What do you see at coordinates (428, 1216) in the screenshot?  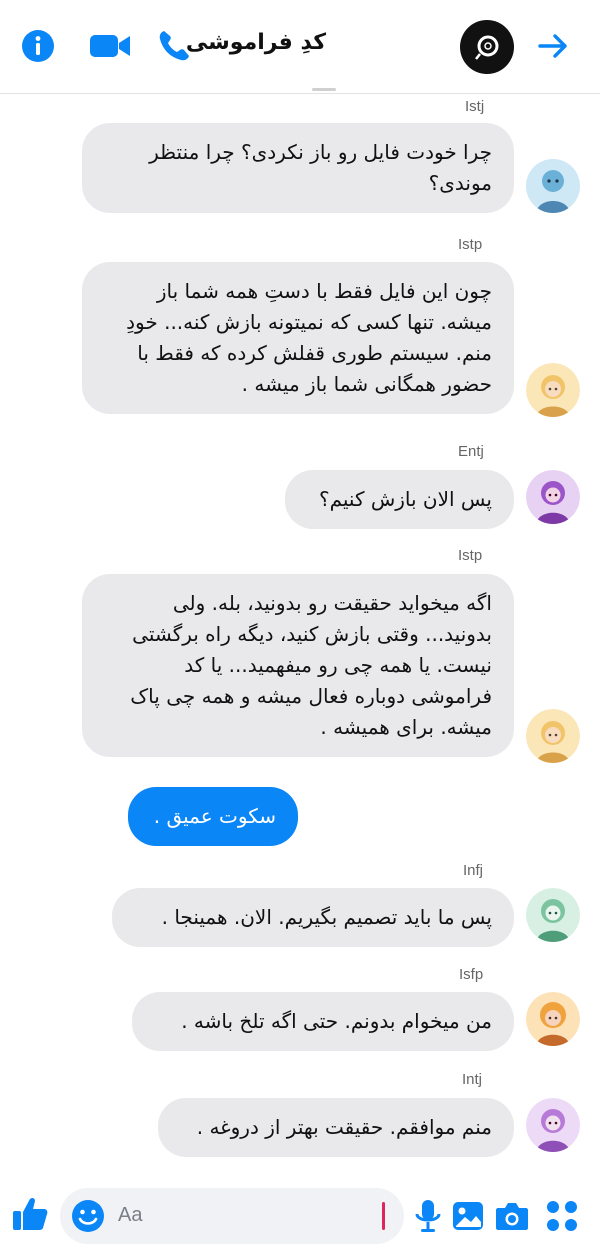 I see `microphone-icon` at bounding box center [428, 1216].